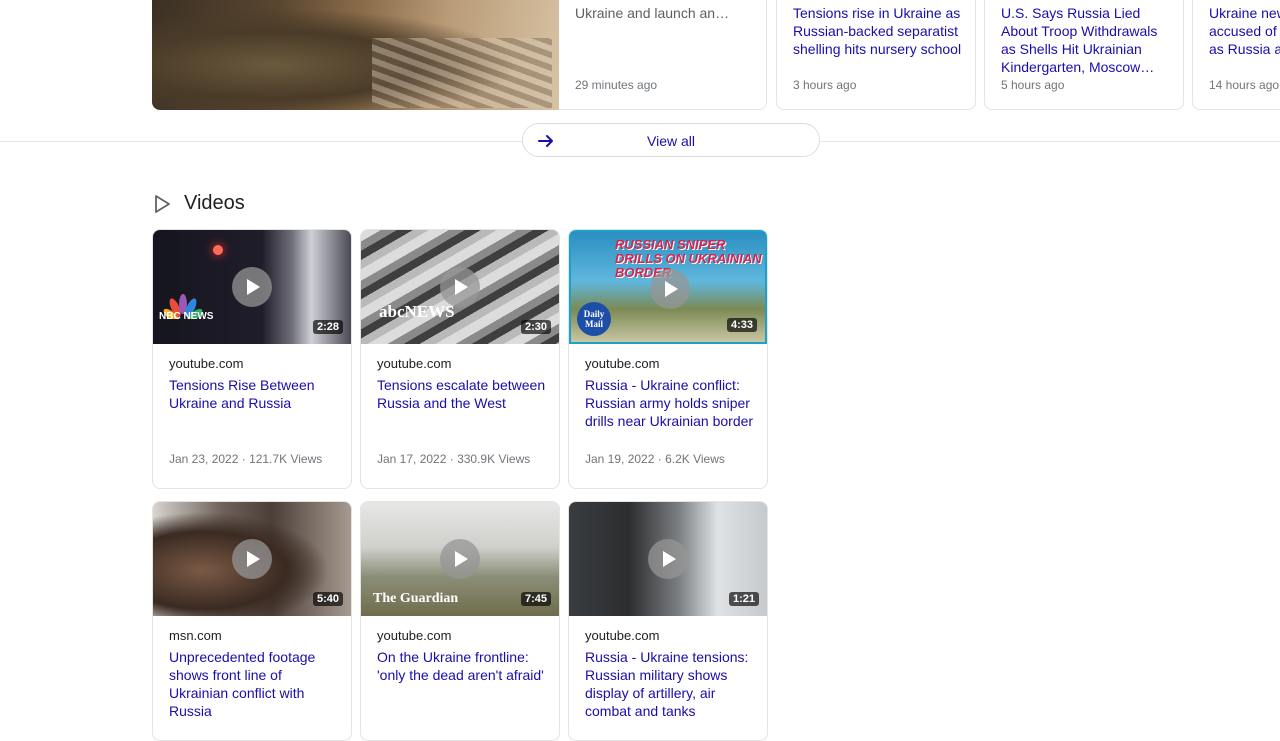 The image size is (1280, 741). What do you see at coordinates (616, 85) in the screenshot?
I see `news-card-time: 29 minutes ago` at bounding box center [616, 85].